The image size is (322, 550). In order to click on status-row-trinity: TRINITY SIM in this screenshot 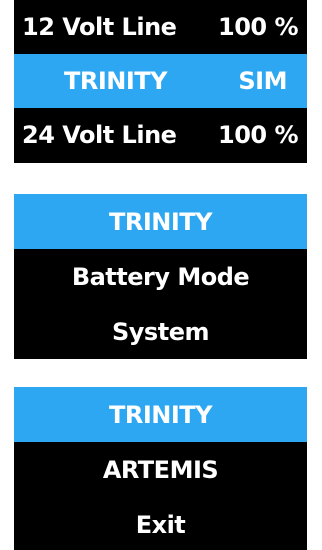, I will do `click(160, 81)`.